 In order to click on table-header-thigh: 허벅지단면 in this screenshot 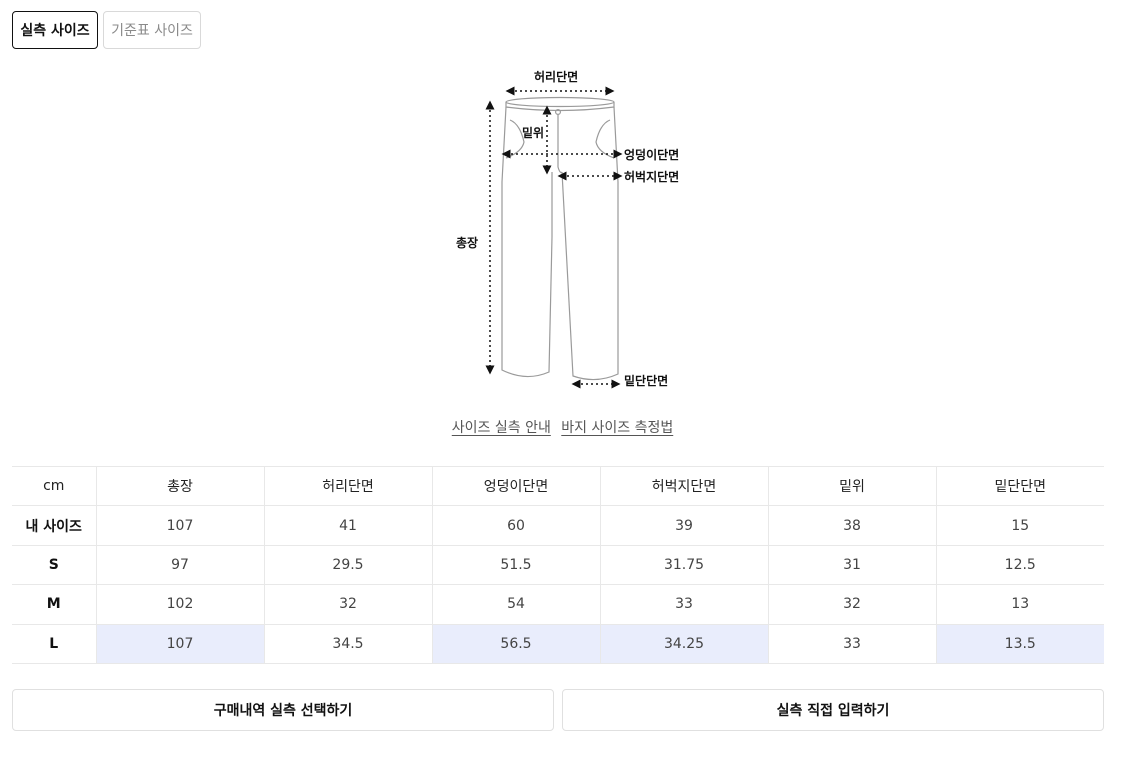, I will do `click(683, 486)`.